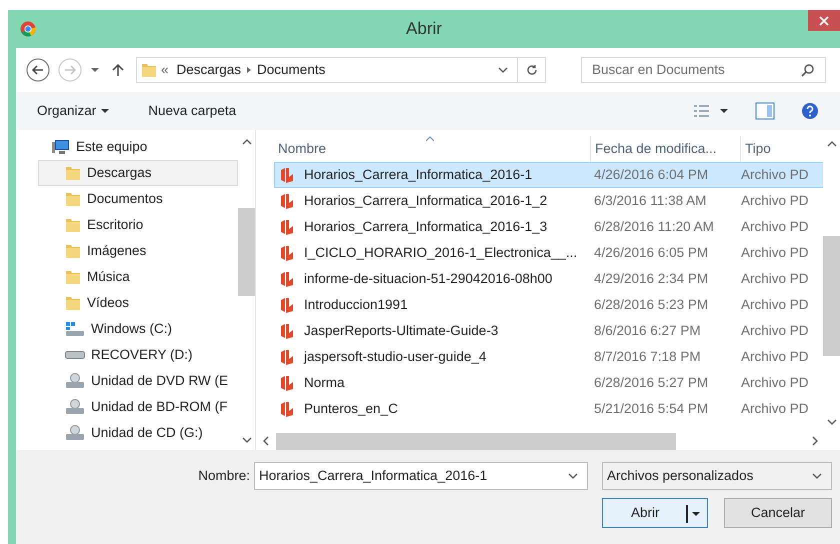 The height and width of the screenshot is (544, 840). What do you see at coordinates (138, 225) in the screenshot?
I see `tree-item: Escritorio` at bounding box center [138, 225].